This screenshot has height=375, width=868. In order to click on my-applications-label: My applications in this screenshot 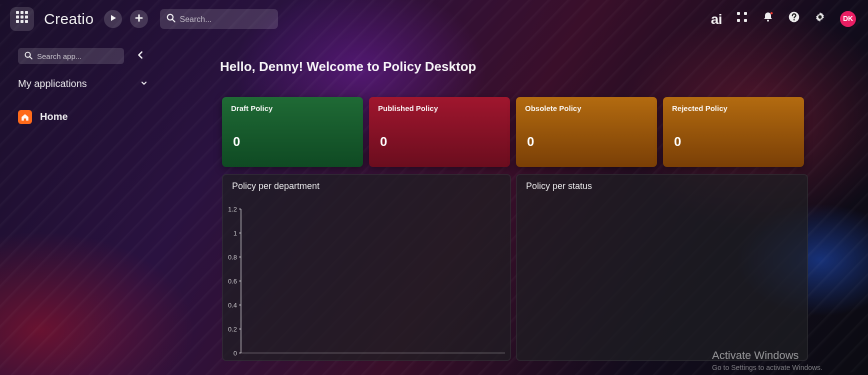, I will do `click(52, 84)`.